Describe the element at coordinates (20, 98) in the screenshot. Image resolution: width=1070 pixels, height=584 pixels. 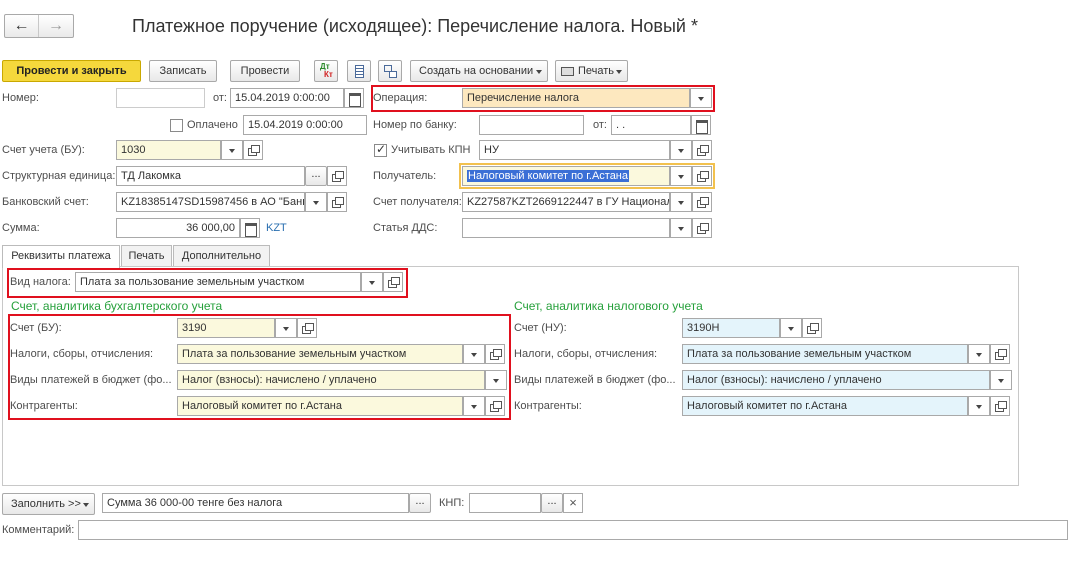
I see `number-label: Номер:` at that location.